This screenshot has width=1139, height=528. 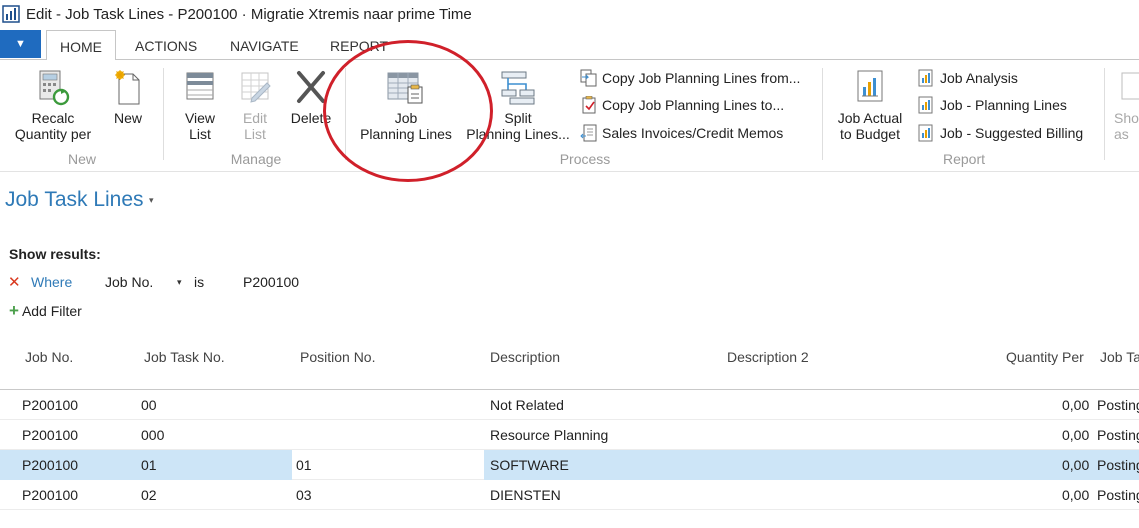 What do you see at coordinates (979, 78) in the screenshot?
I see `job-analysis-label: Job Analysis` at bounding box center [979, 78].